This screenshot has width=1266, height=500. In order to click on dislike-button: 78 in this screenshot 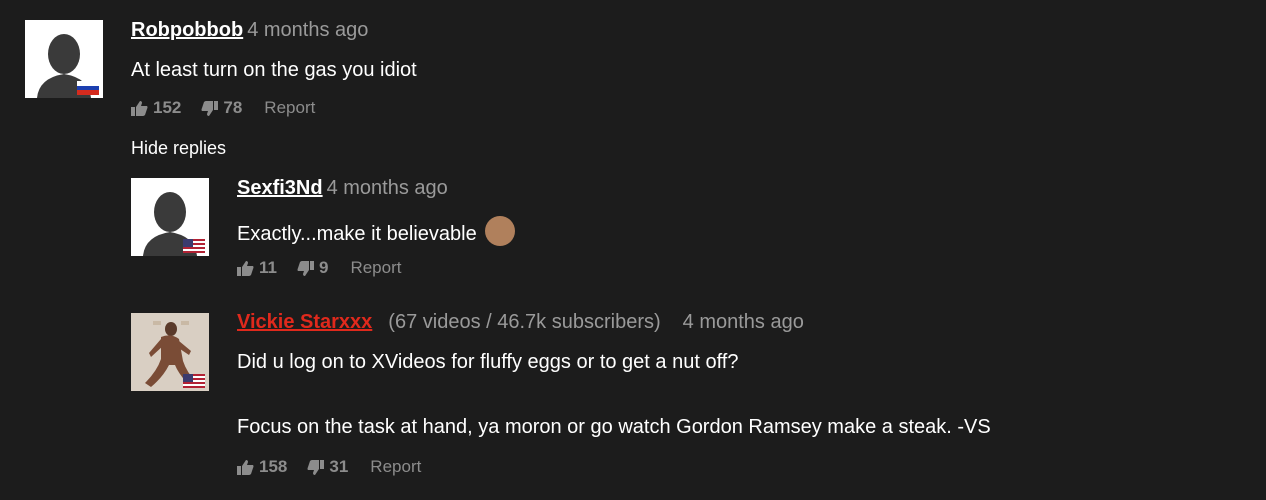, I will do `click(221, 108)`.